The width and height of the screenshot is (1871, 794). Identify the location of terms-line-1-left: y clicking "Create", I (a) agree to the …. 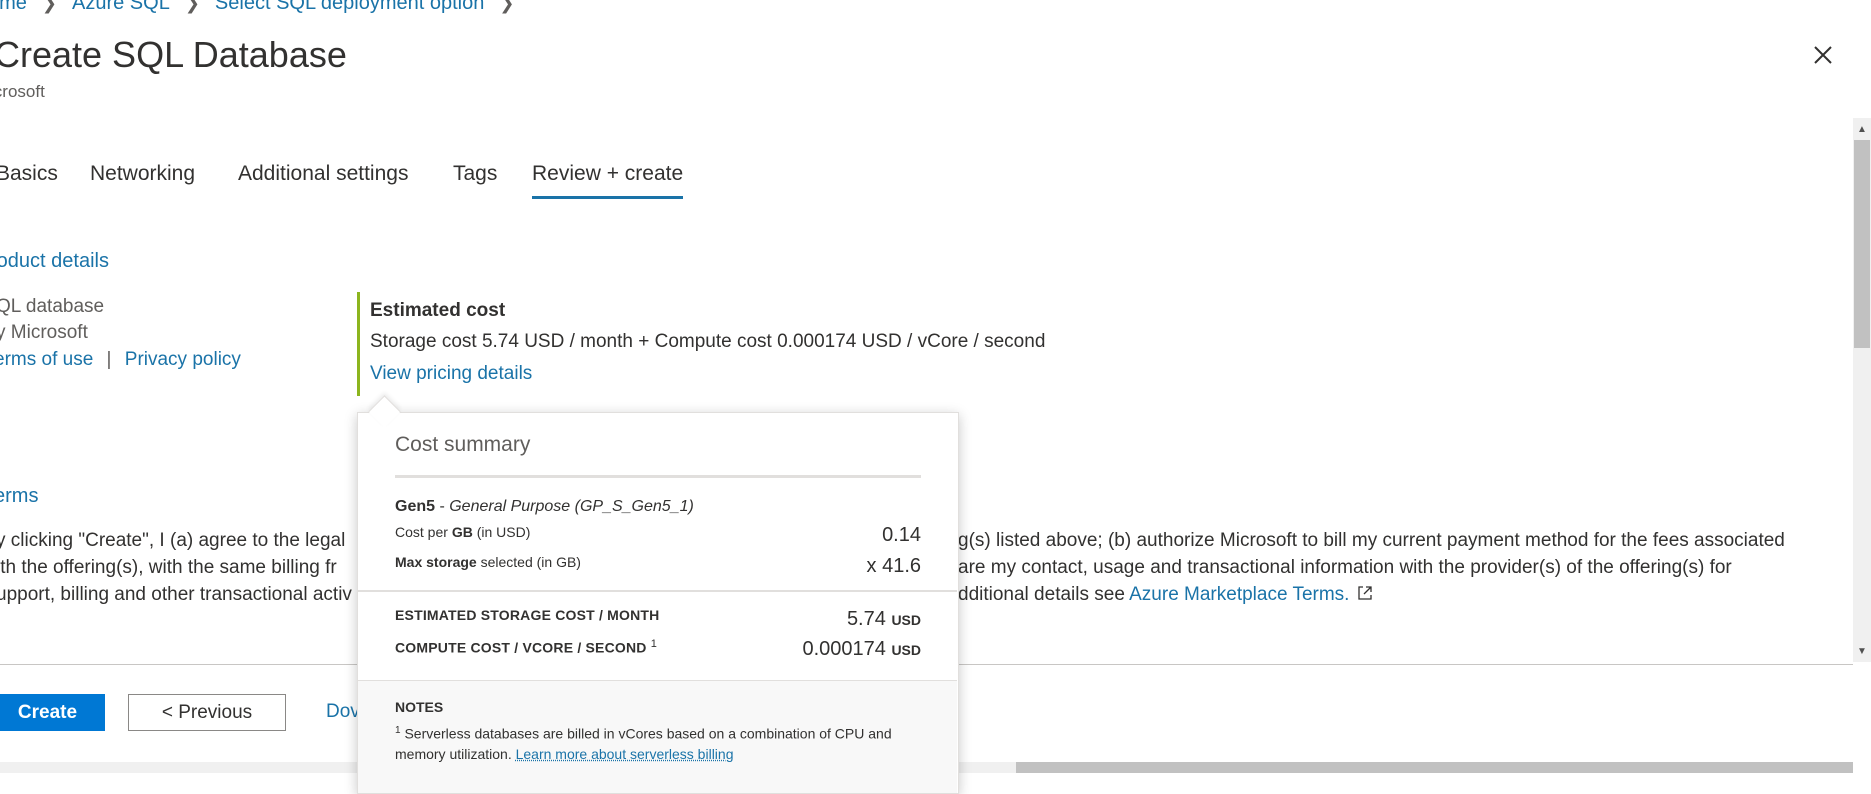
(173, 540).